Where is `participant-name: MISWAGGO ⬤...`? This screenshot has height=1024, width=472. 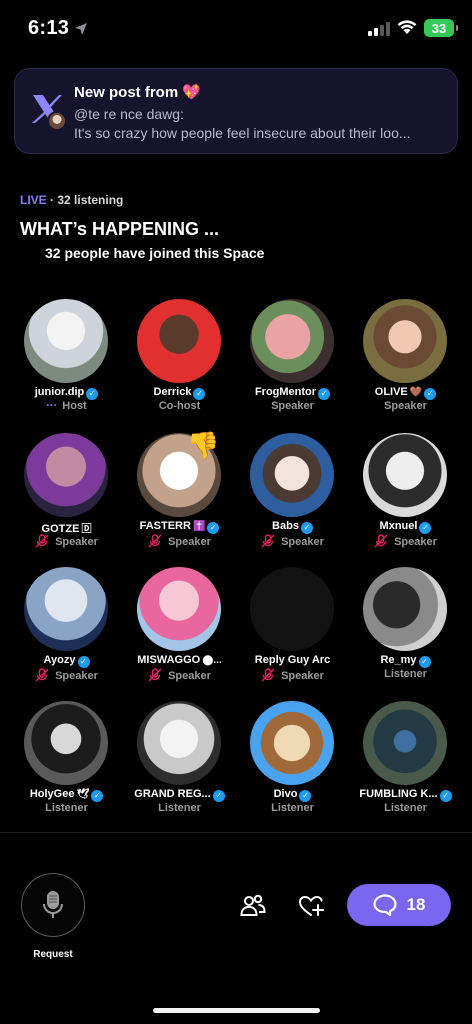 participant-name: MISWAGGO ⬤... is located at coordinates (179, 660).